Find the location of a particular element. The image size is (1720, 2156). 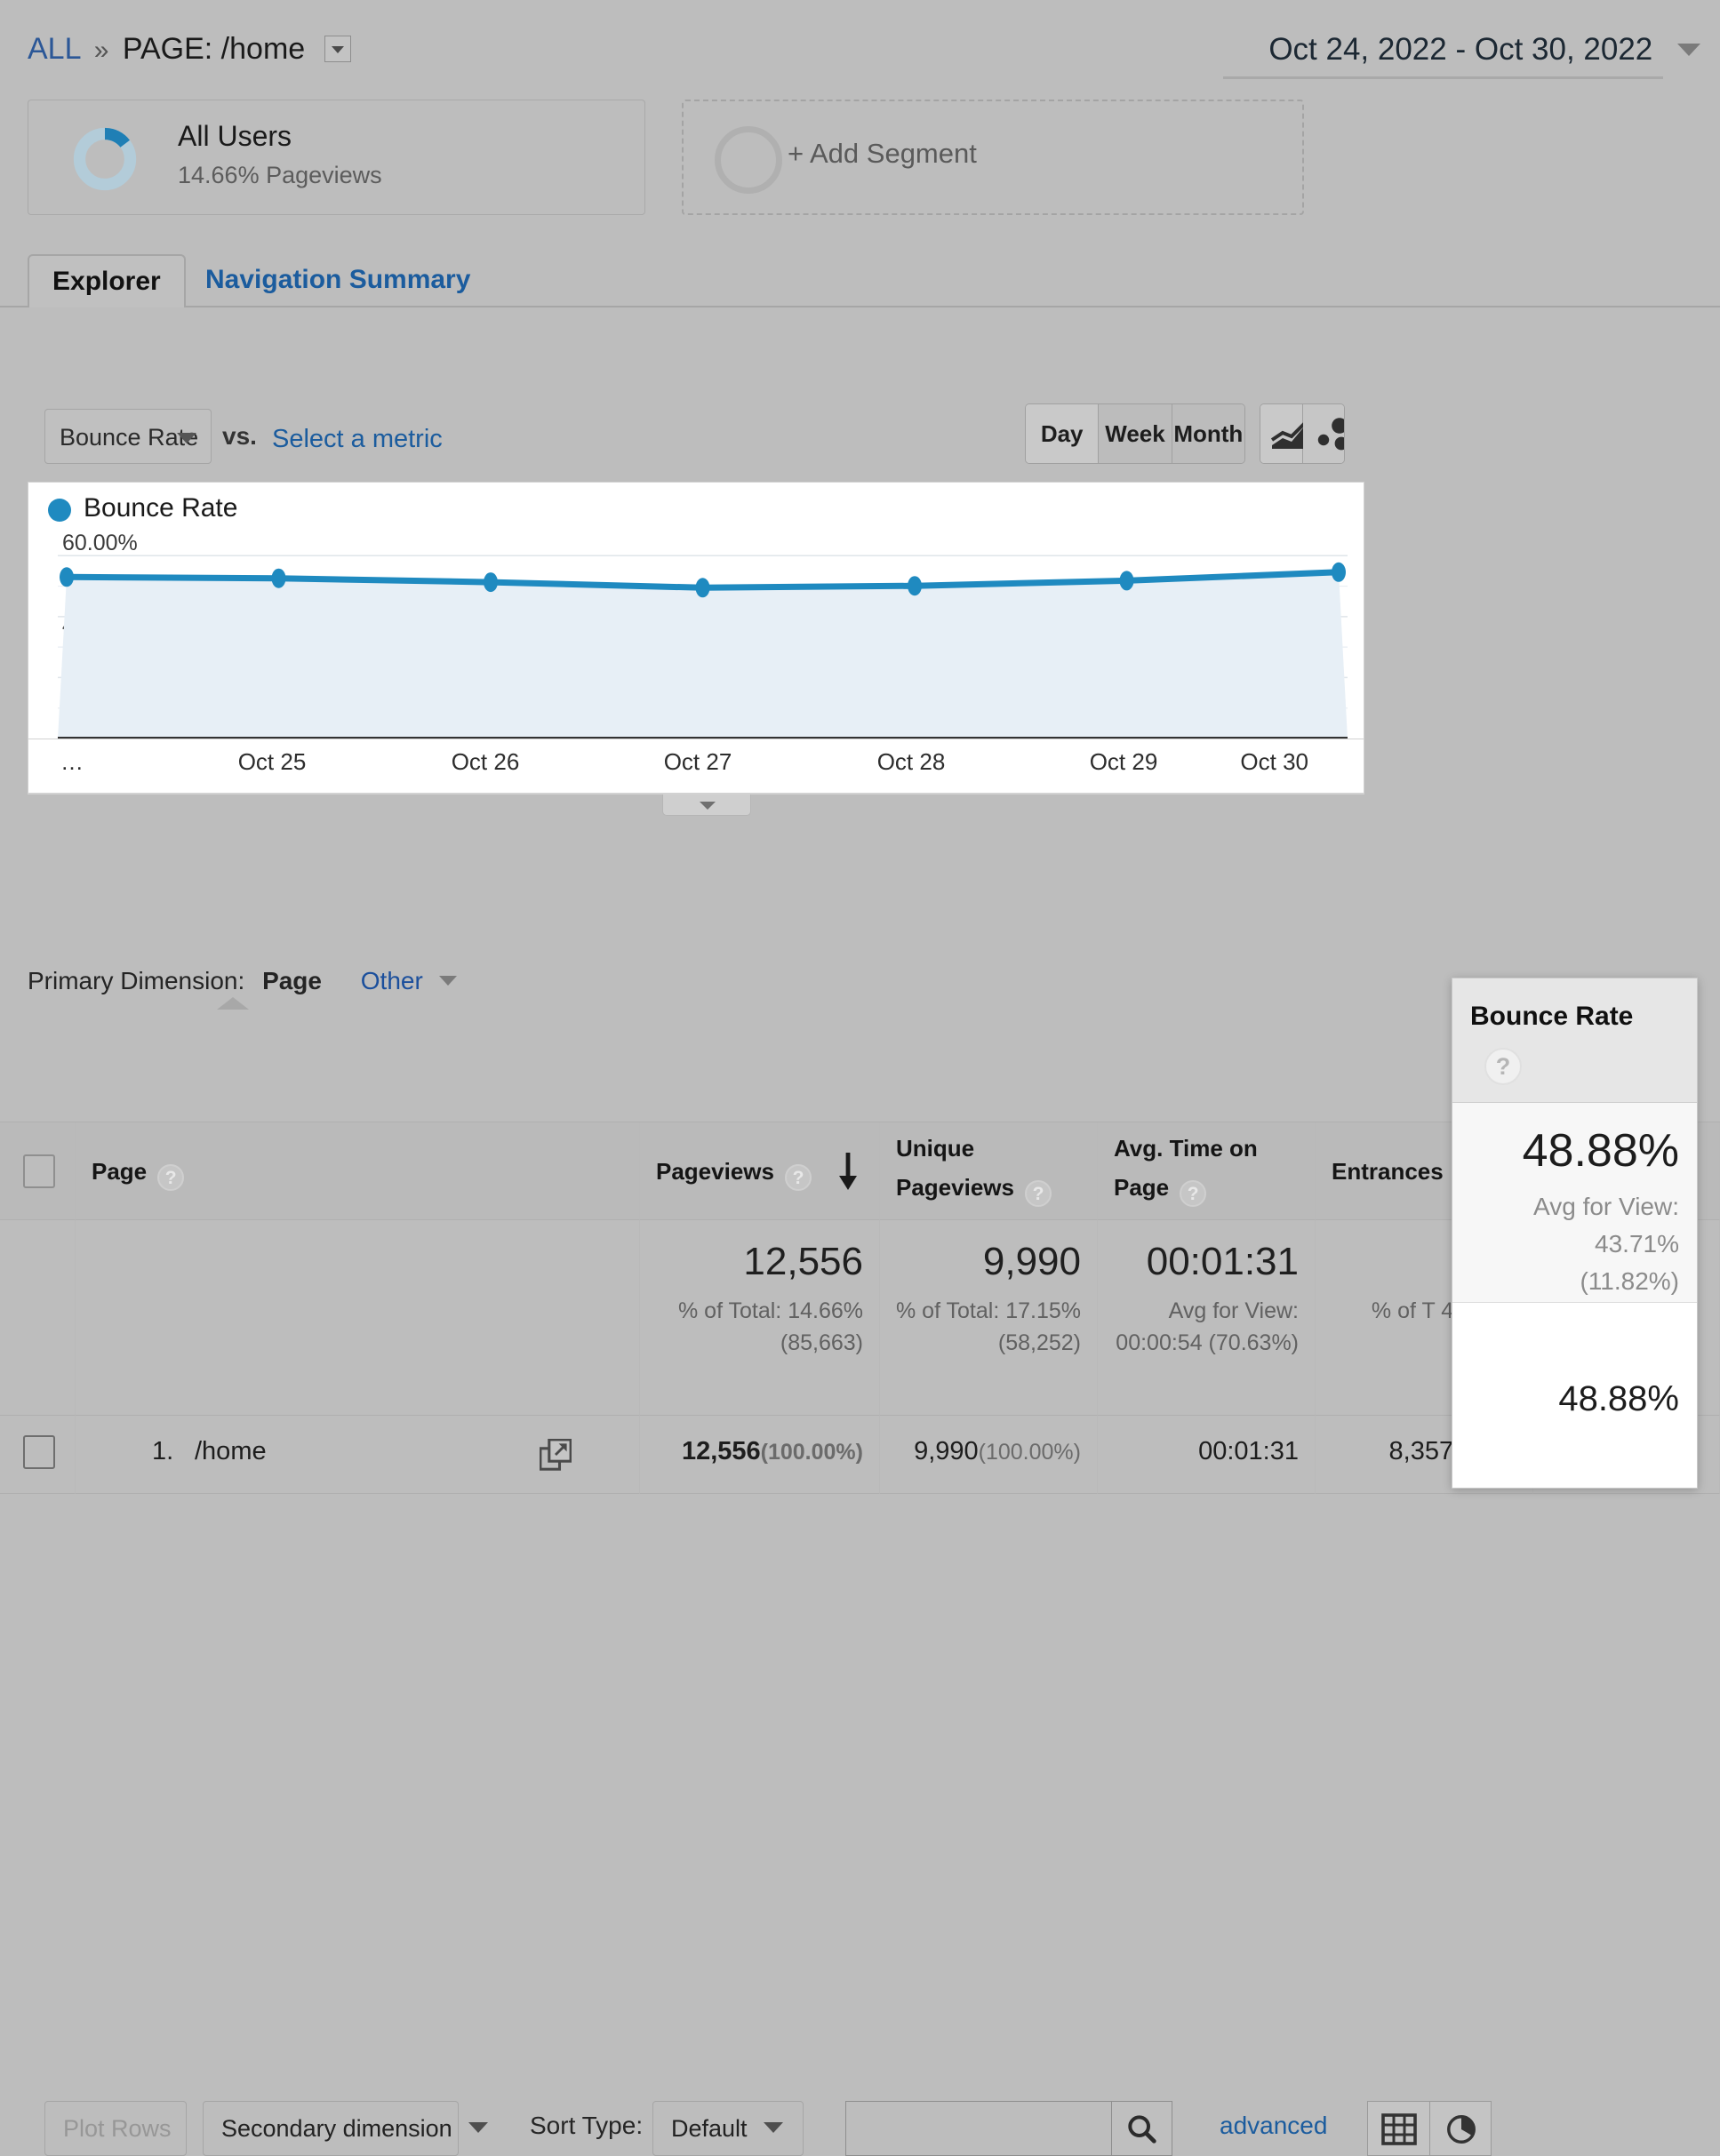

metric-selector-dropdown: Bounce Rate is located at coordinates (128, 436).